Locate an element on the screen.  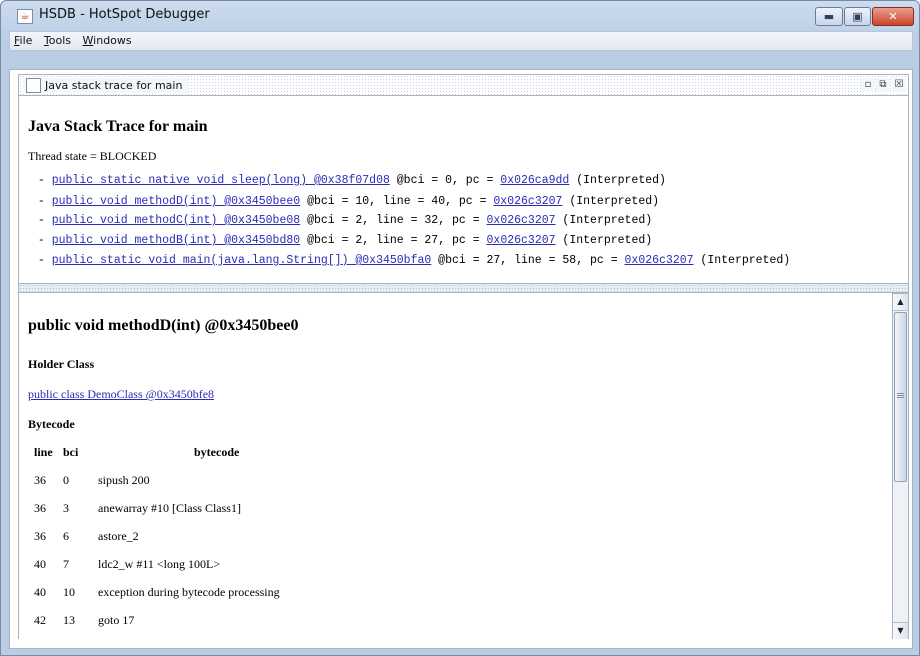
scroll-up-icon: ▲ is located at coordinates (900, 302).